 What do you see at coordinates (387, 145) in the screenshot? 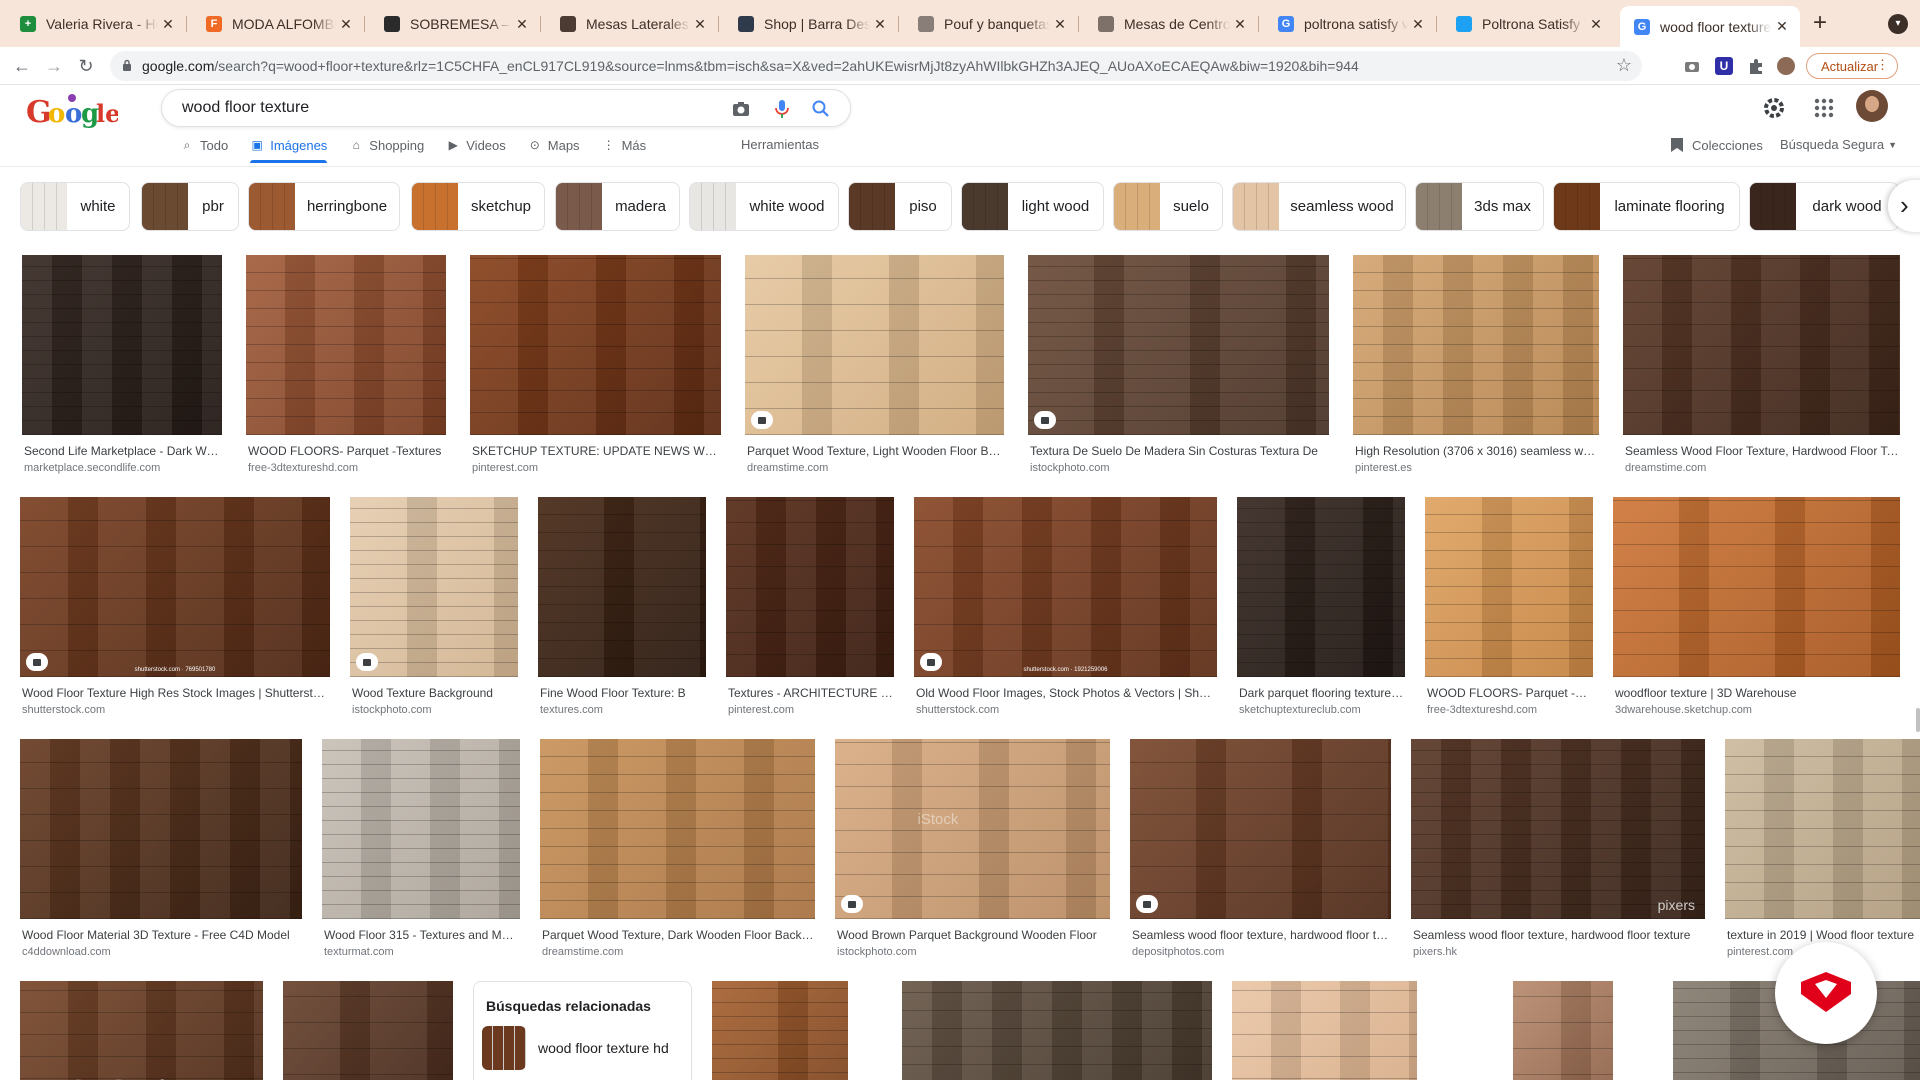
I see `tab-shopping: ⌂ Shopping` at bounding box center [387, 145].